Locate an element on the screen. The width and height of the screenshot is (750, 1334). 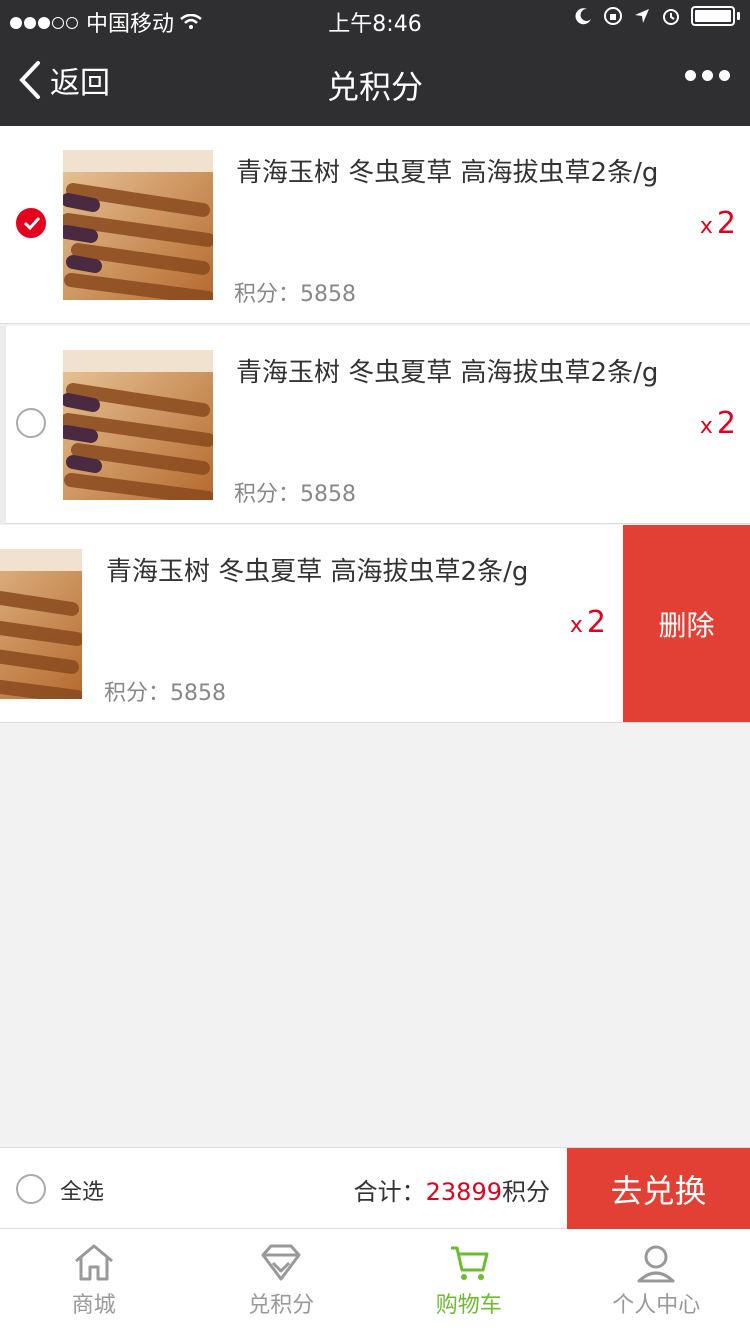
tab-points: 兑积分 is located at coordinates (282, 1281).